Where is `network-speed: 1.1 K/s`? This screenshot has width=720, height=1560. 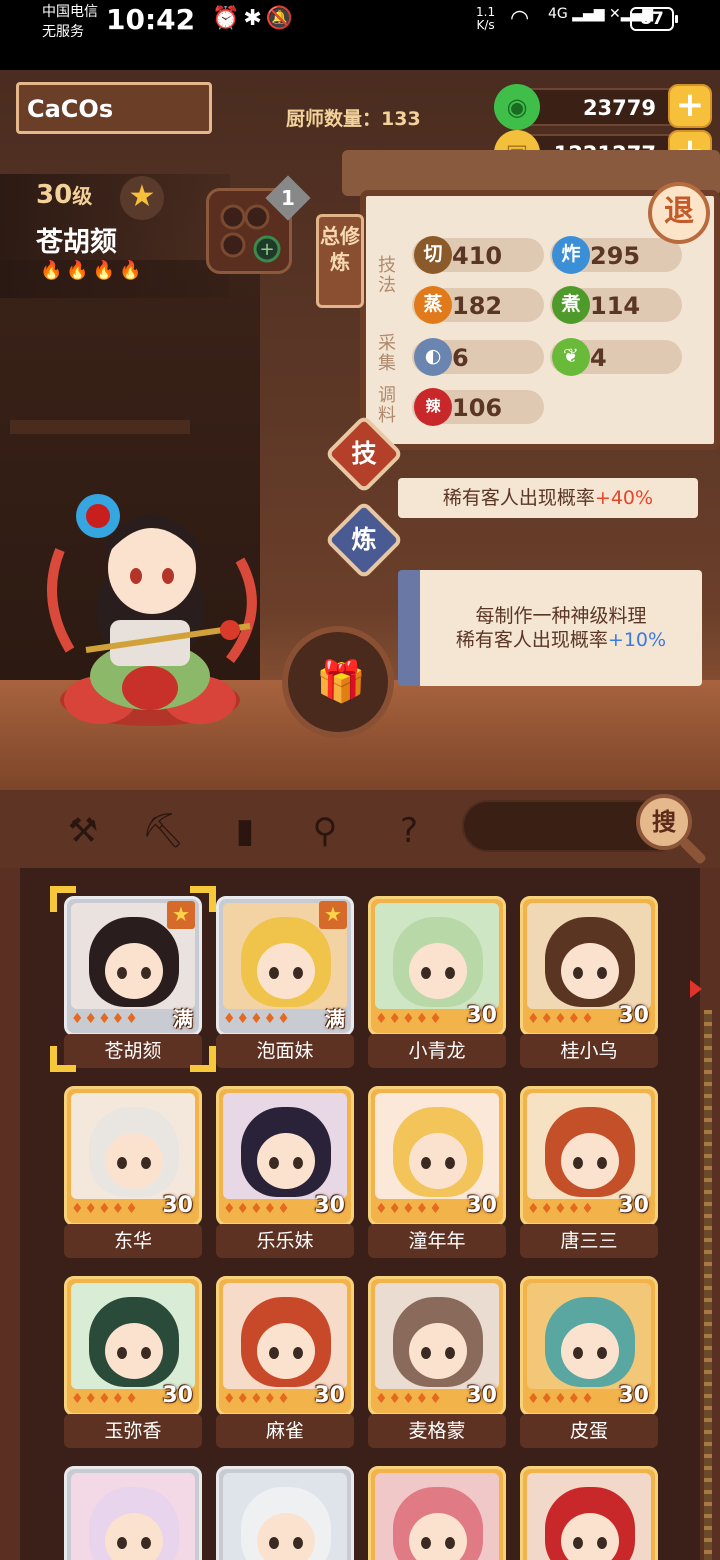 network-speed: 1.1 K/s is located at coordinates (485, 19).